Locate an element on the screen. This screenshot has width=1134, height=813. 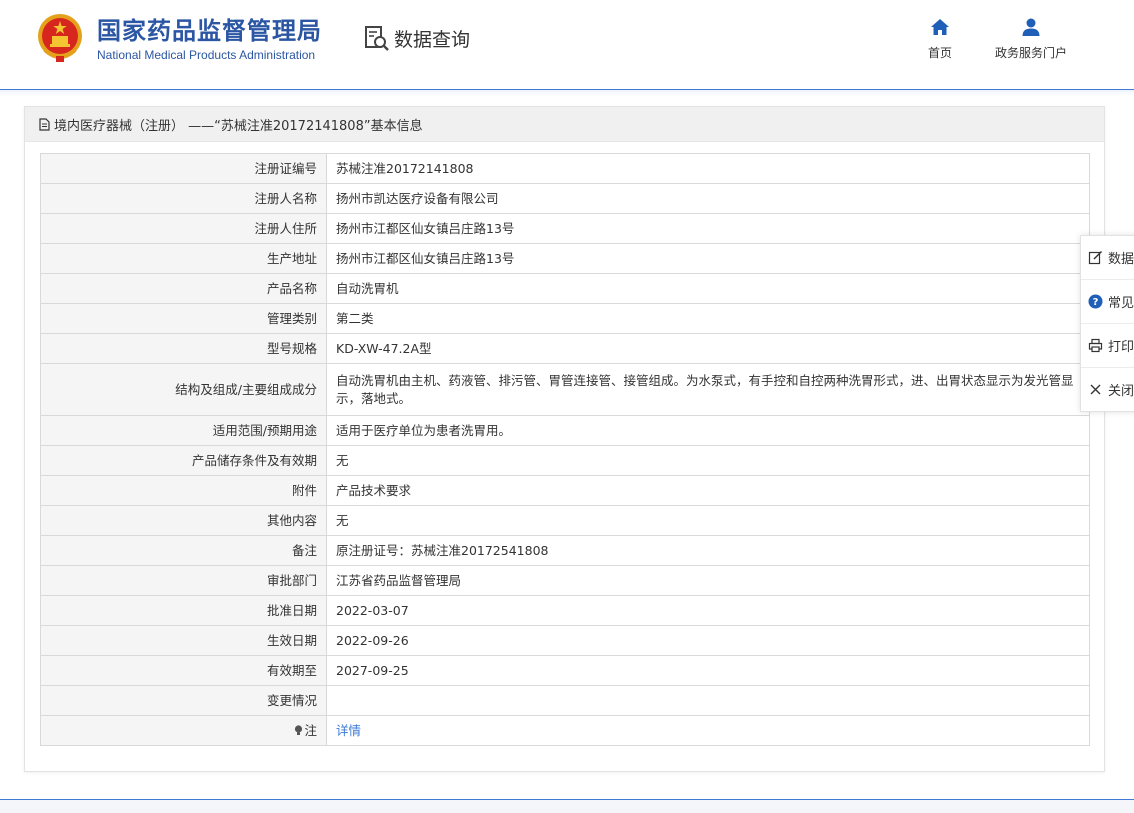
table-row: 变更情况 is located at coordinates (565, 700).